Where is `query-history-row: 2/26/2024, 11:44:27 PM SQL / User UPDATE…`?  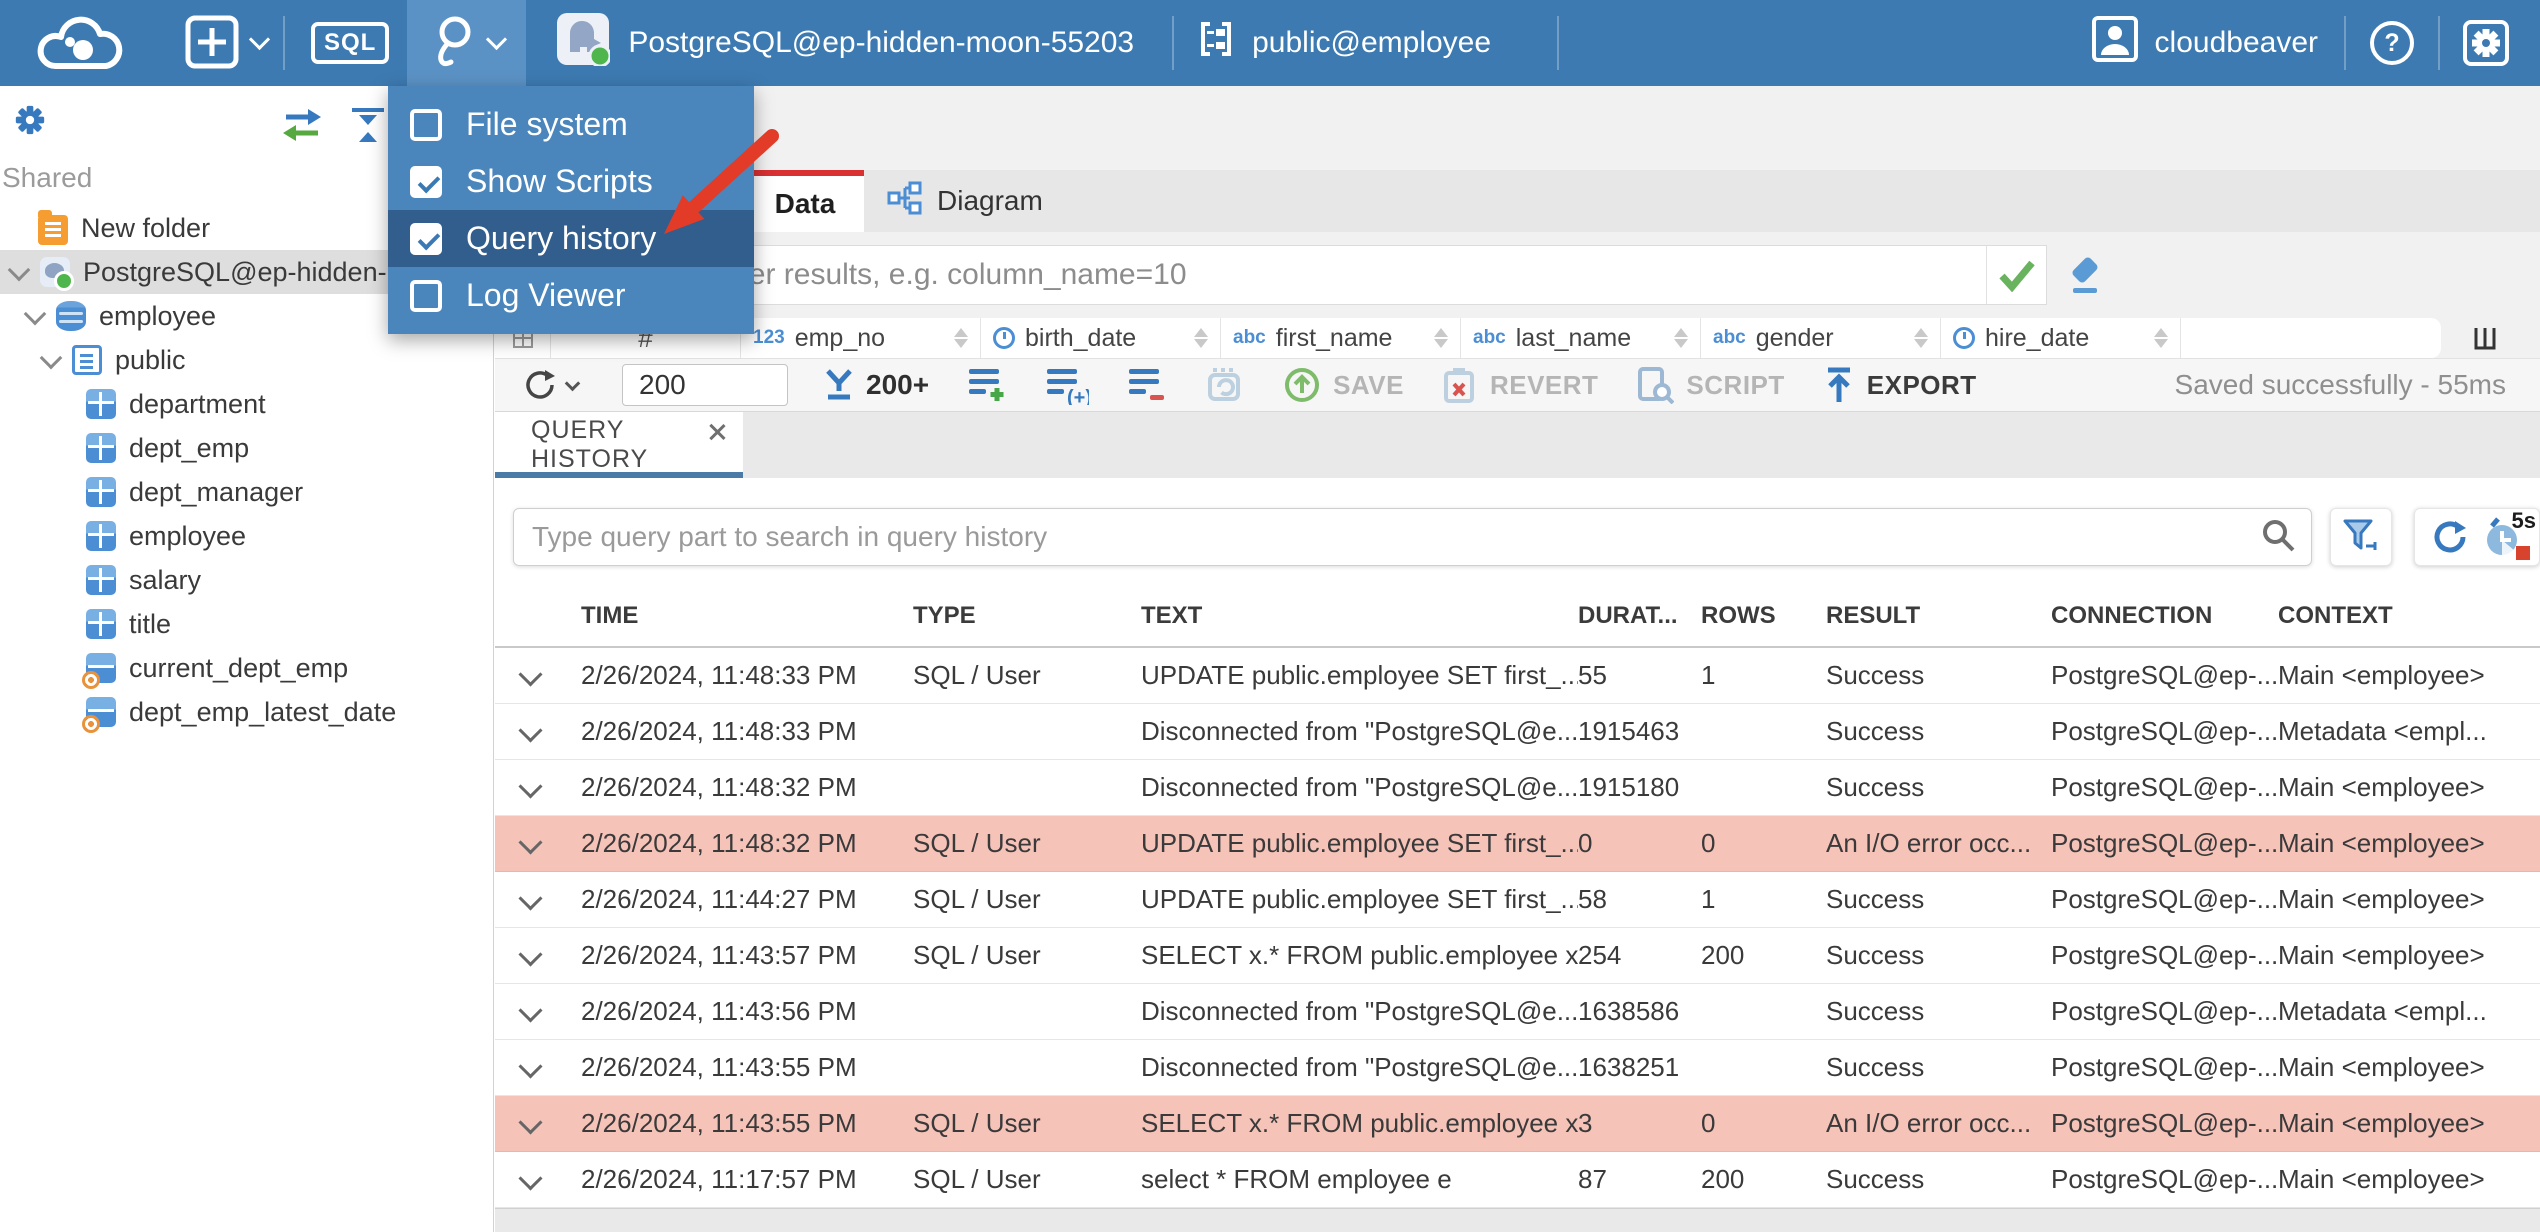
query-history-row: 2/26/2024, 11:44:27 PM SQL / User UPDATE… is located at coordinates (1517, 900).